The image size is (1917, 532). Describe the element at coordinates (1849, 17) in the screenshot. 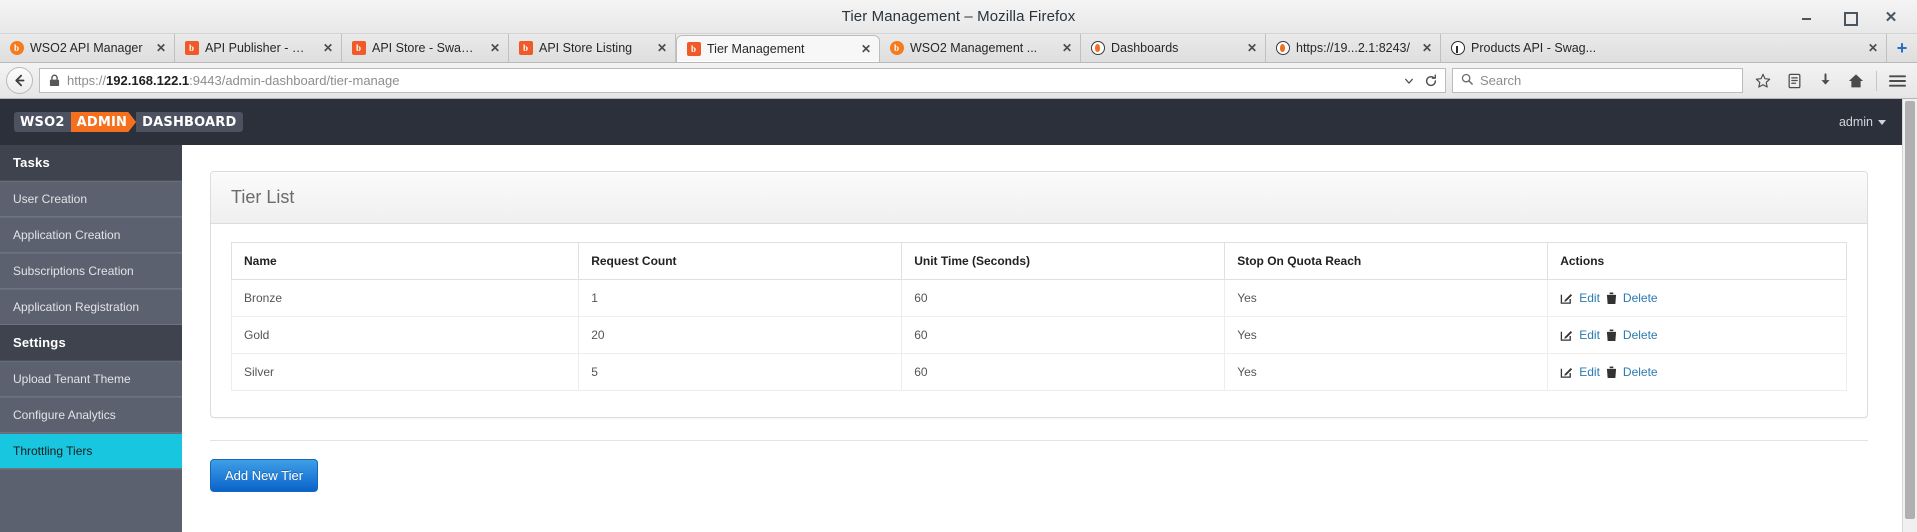

I see `maximize-button` at that location.